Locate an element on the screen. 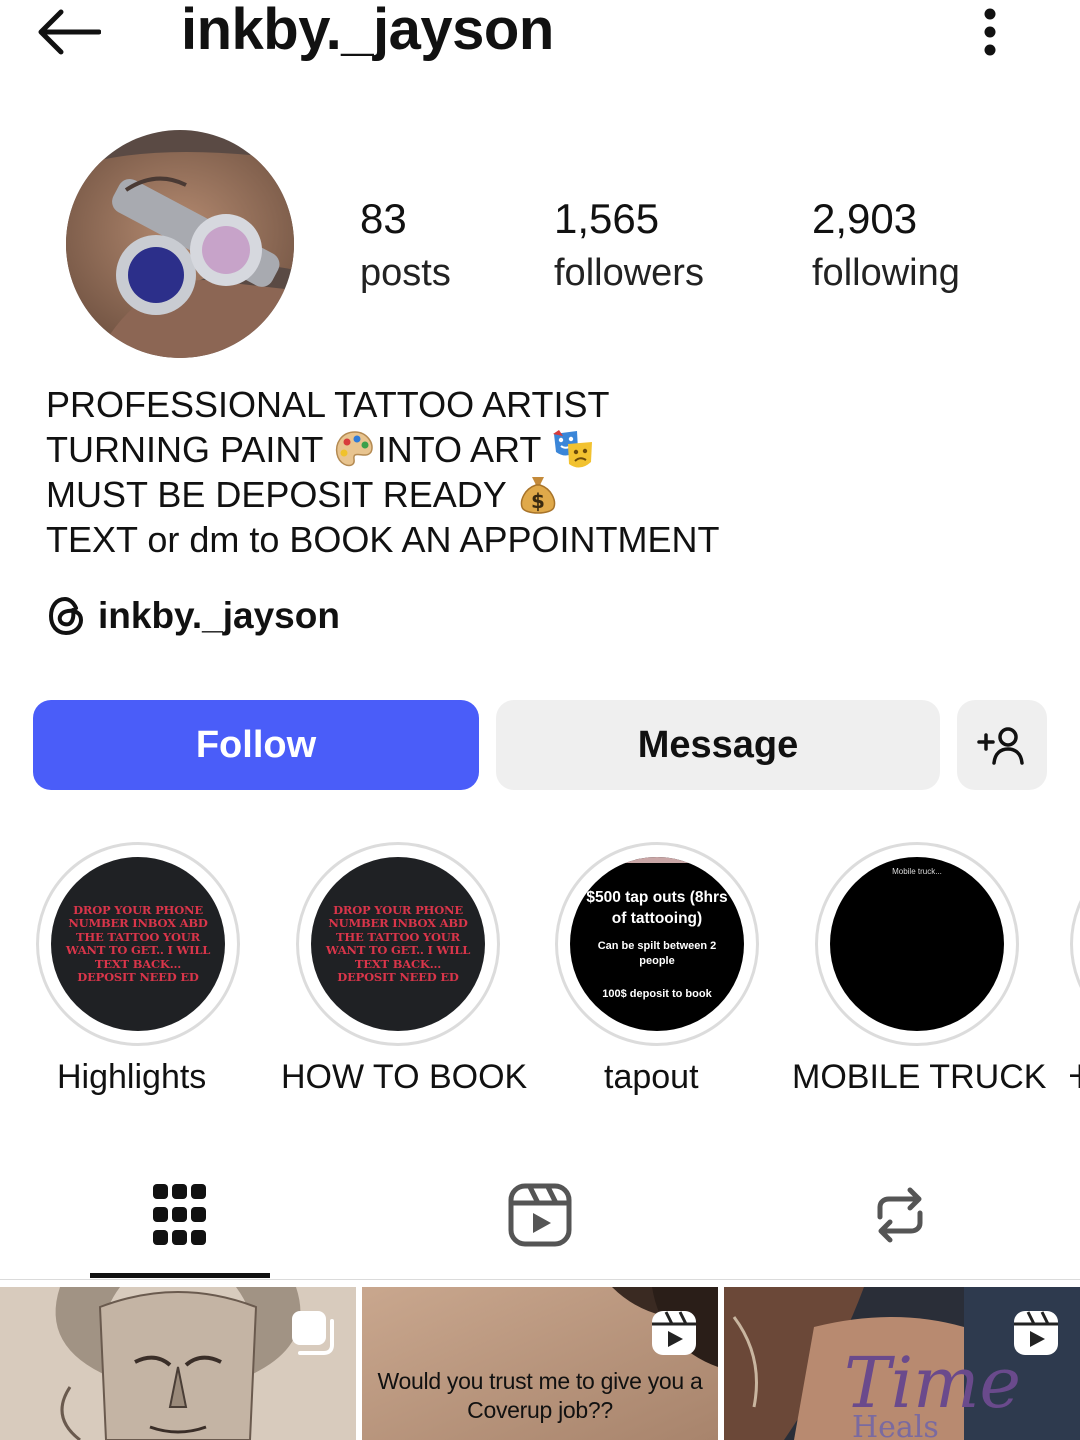 Image resolution: width=1080 pixels, height=1440 pixels. following-count-value: 2,903 is located at coordinates (865, 218).